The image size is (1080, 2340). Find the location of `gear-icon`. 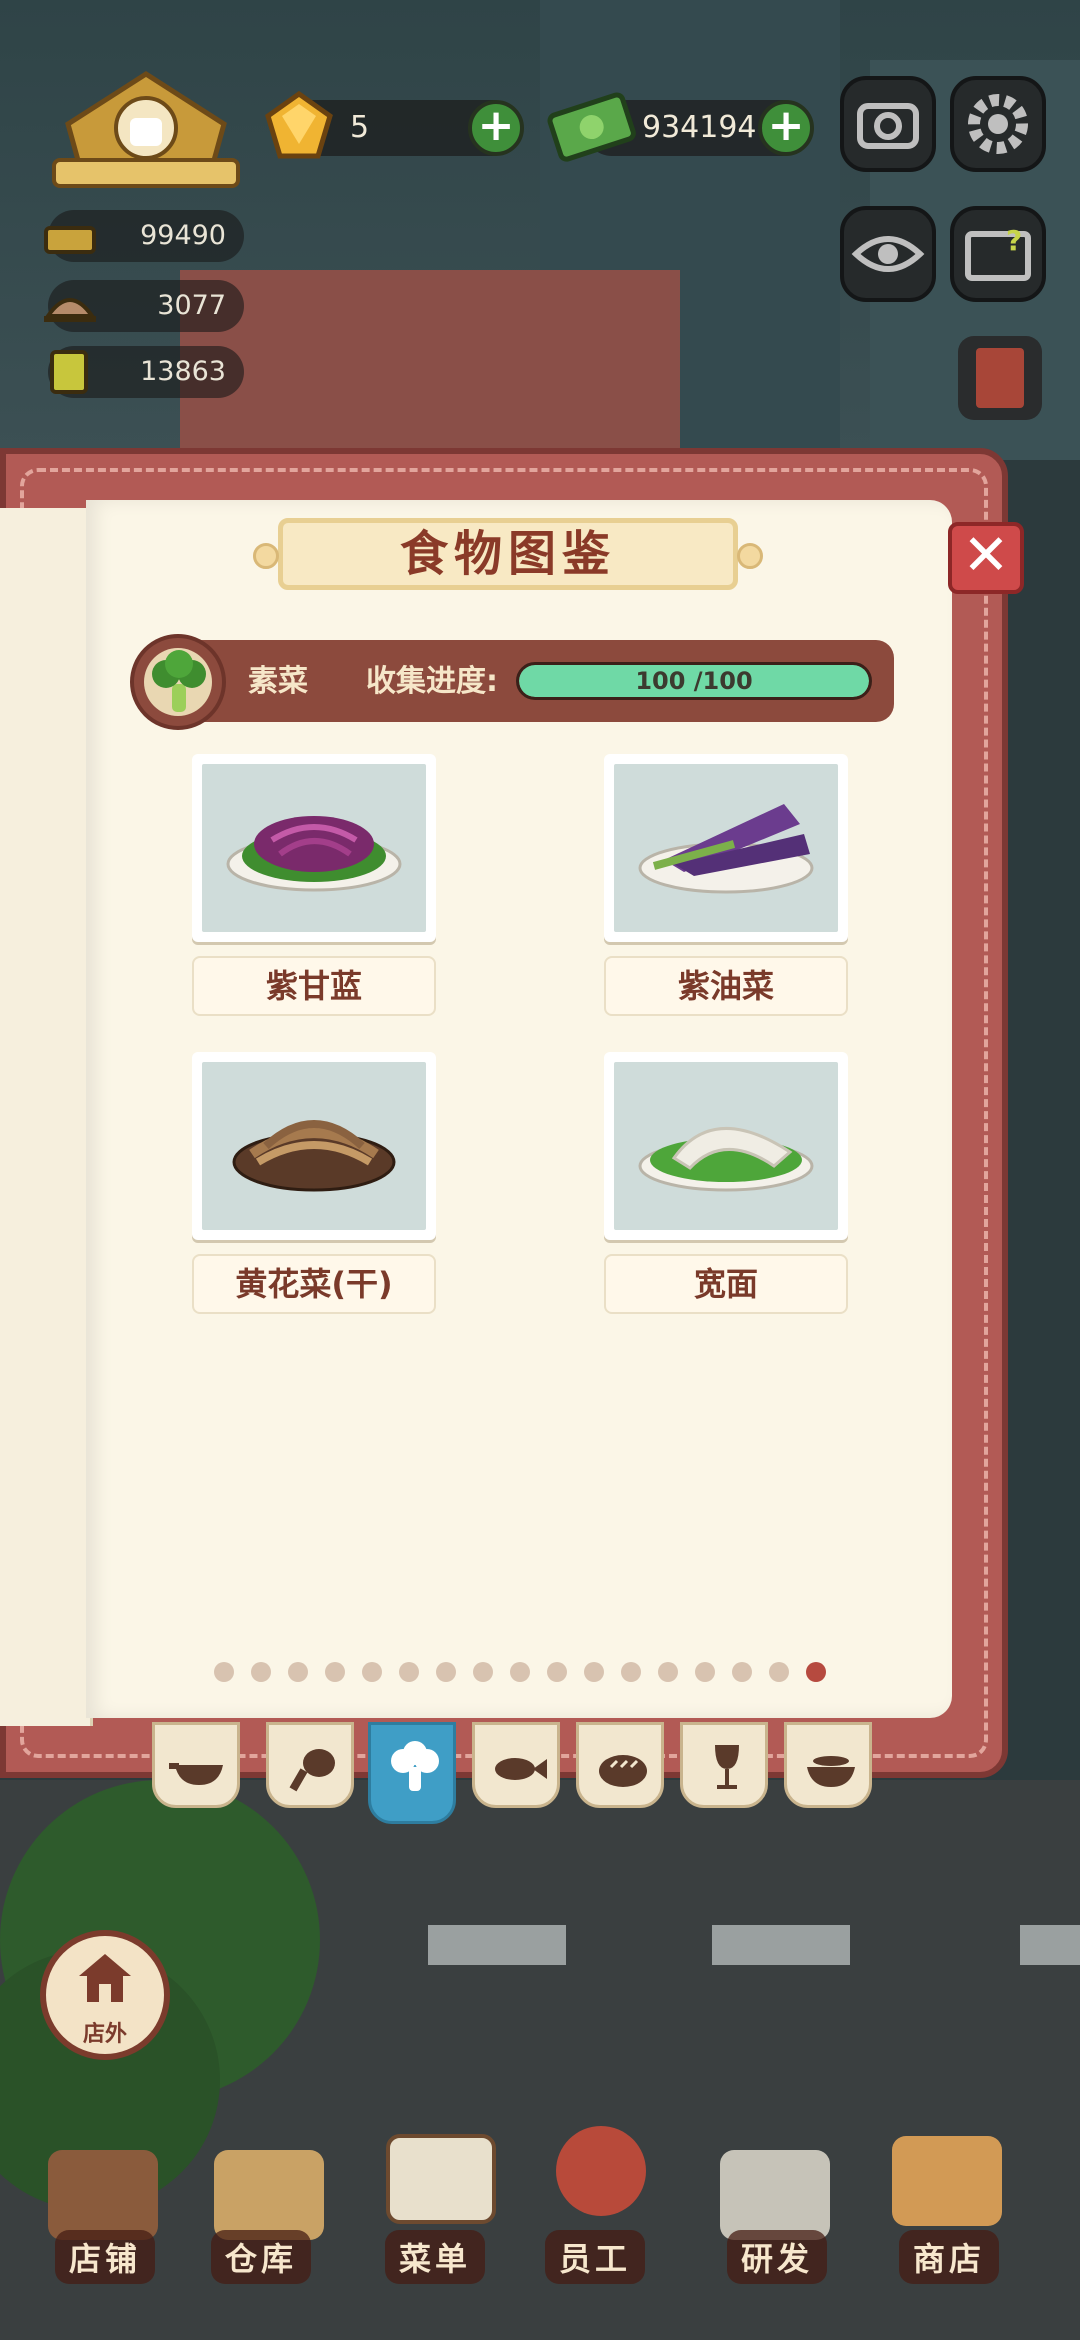

gear-icon is located at coordinates (998, 124).